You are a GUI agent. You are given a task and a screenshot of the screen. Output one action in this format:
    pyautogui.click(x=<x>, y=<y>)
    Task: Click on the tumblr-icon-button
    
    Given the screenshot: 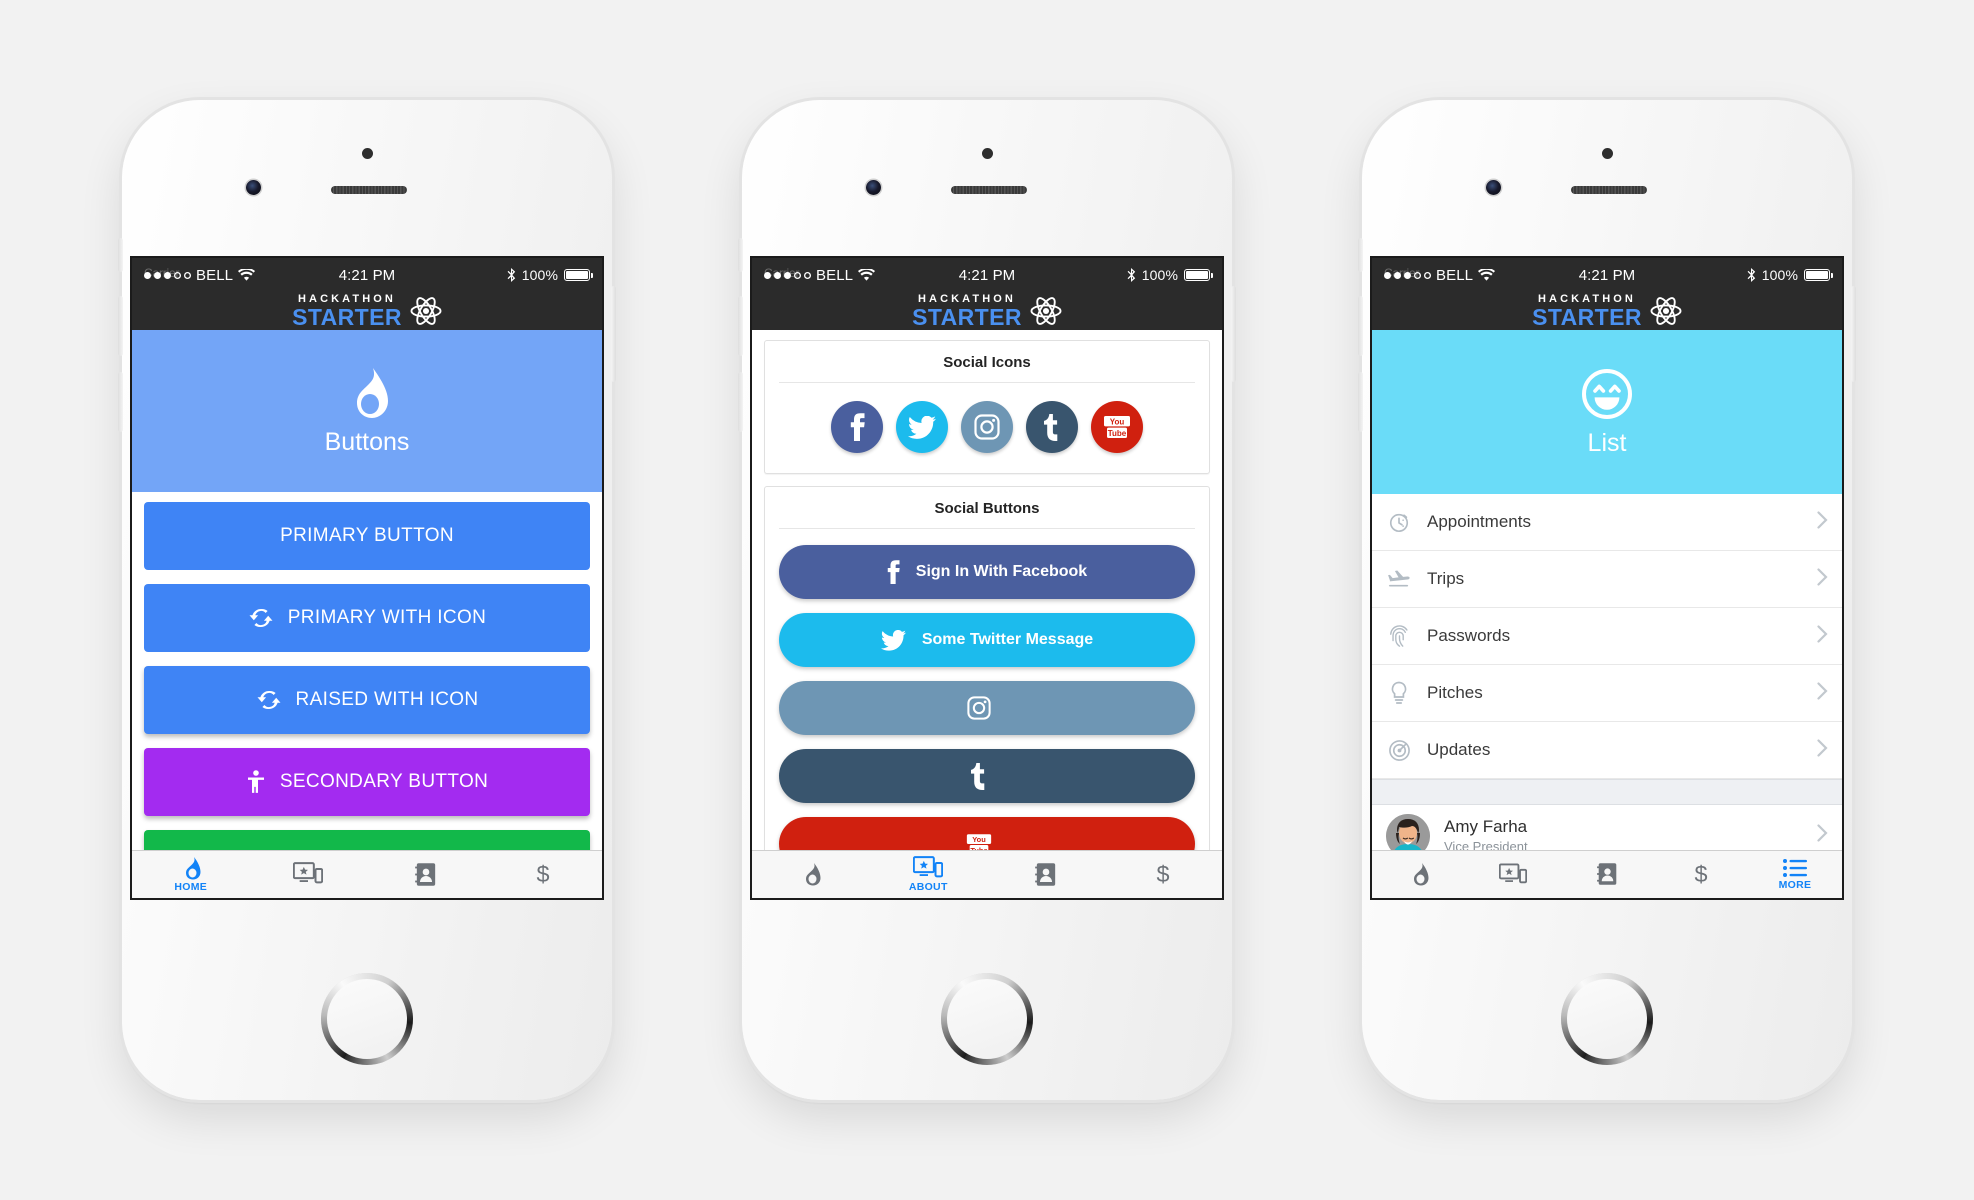 What is the action you would take?
    pyautogui.click(x=1052, y=427)
    